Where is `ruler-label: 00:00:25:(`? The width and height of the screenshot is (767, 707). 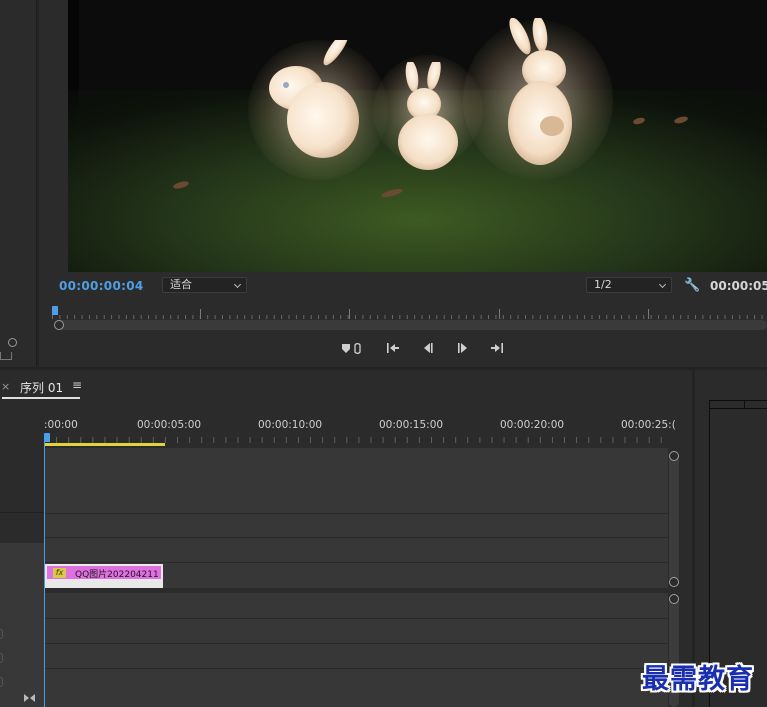
ruler-label: 00:00:25:( is located at coordinates (648, 425).